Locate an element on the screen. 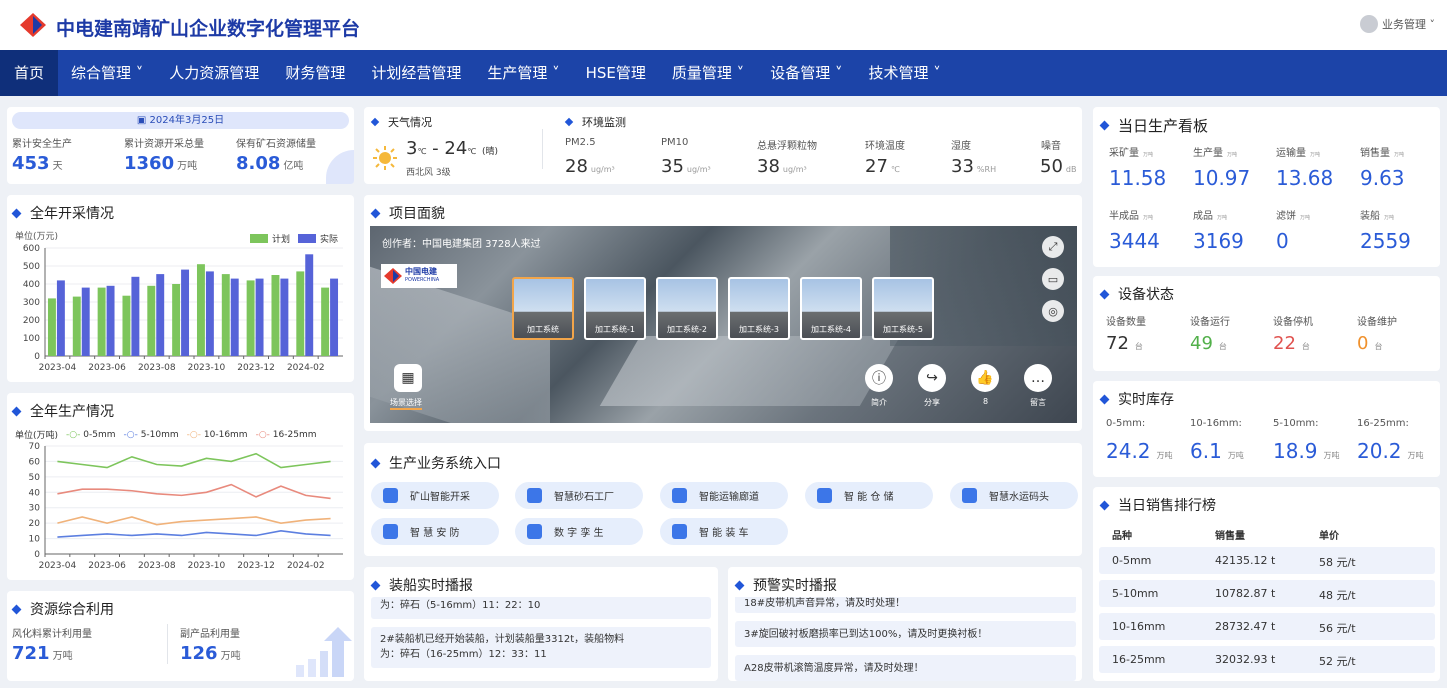  device-label-stopped: 设备停机 is located at coordinates (1293, 322).